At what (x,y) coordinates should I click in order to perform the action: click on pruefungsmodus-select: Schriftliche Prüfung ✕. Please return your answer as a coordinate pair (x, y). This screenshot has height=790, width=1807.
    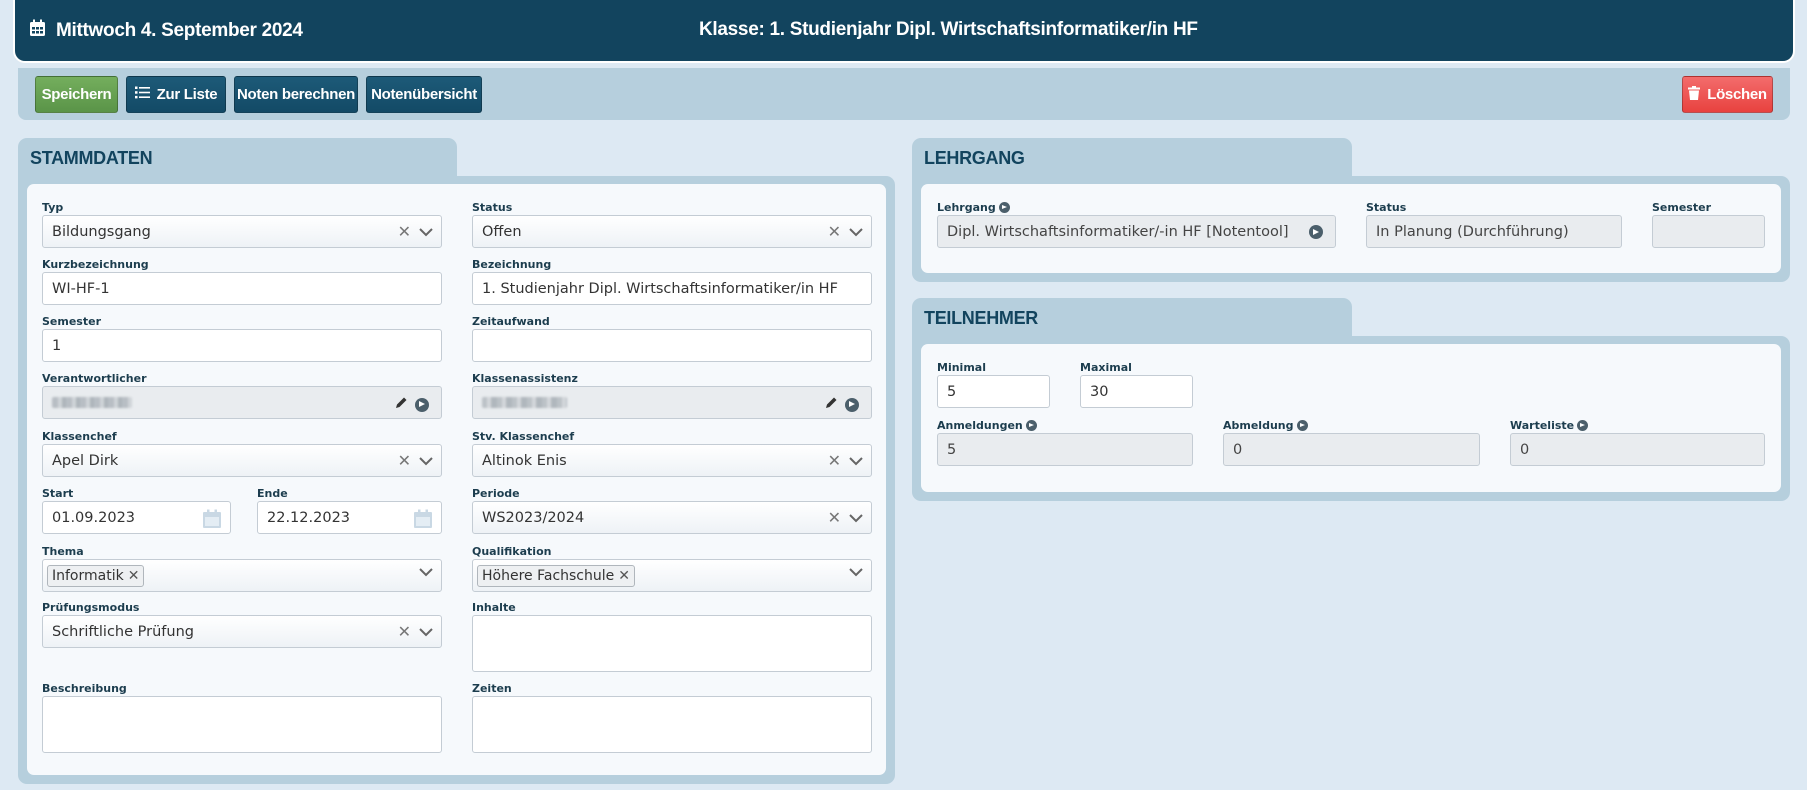
    Looking at the image, I should click on (242, 631).